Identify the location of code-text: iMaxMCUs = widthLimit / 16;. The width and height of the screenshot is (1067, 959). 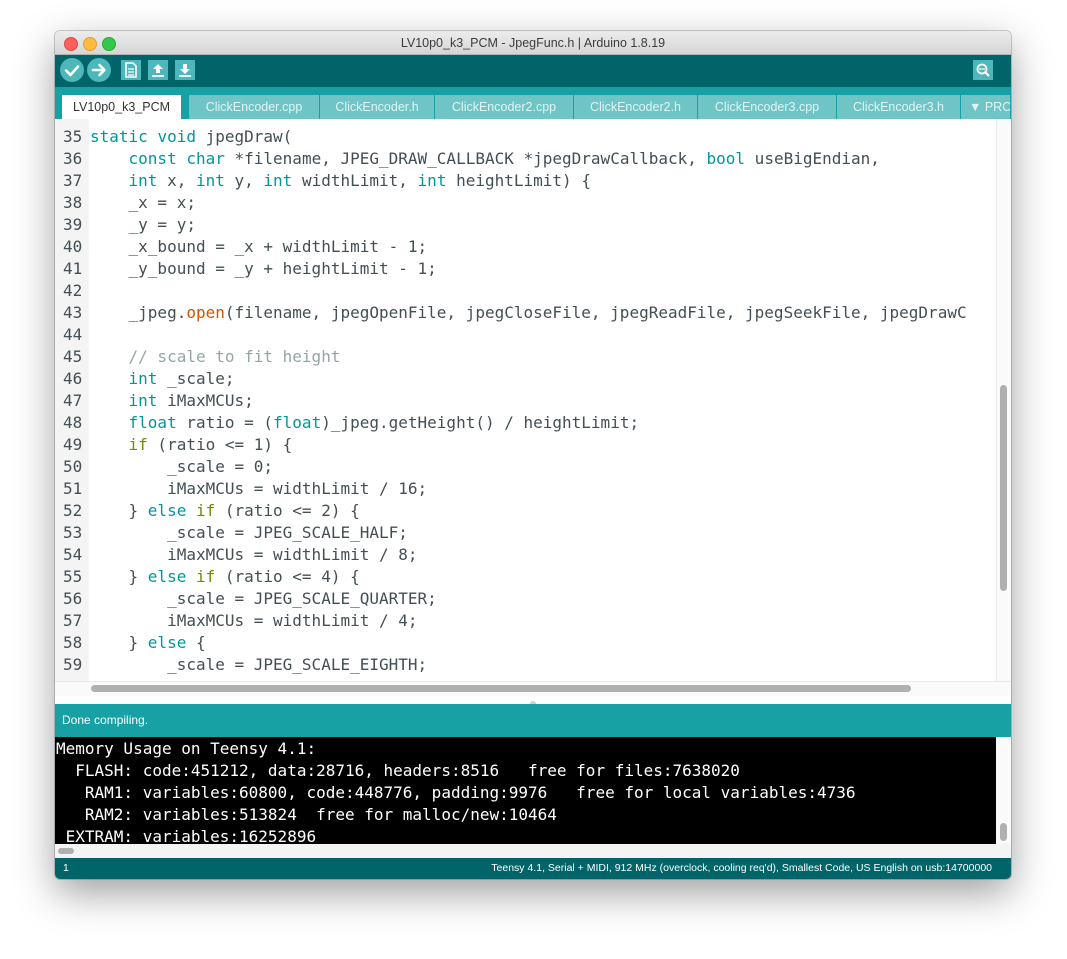
(258, 489).